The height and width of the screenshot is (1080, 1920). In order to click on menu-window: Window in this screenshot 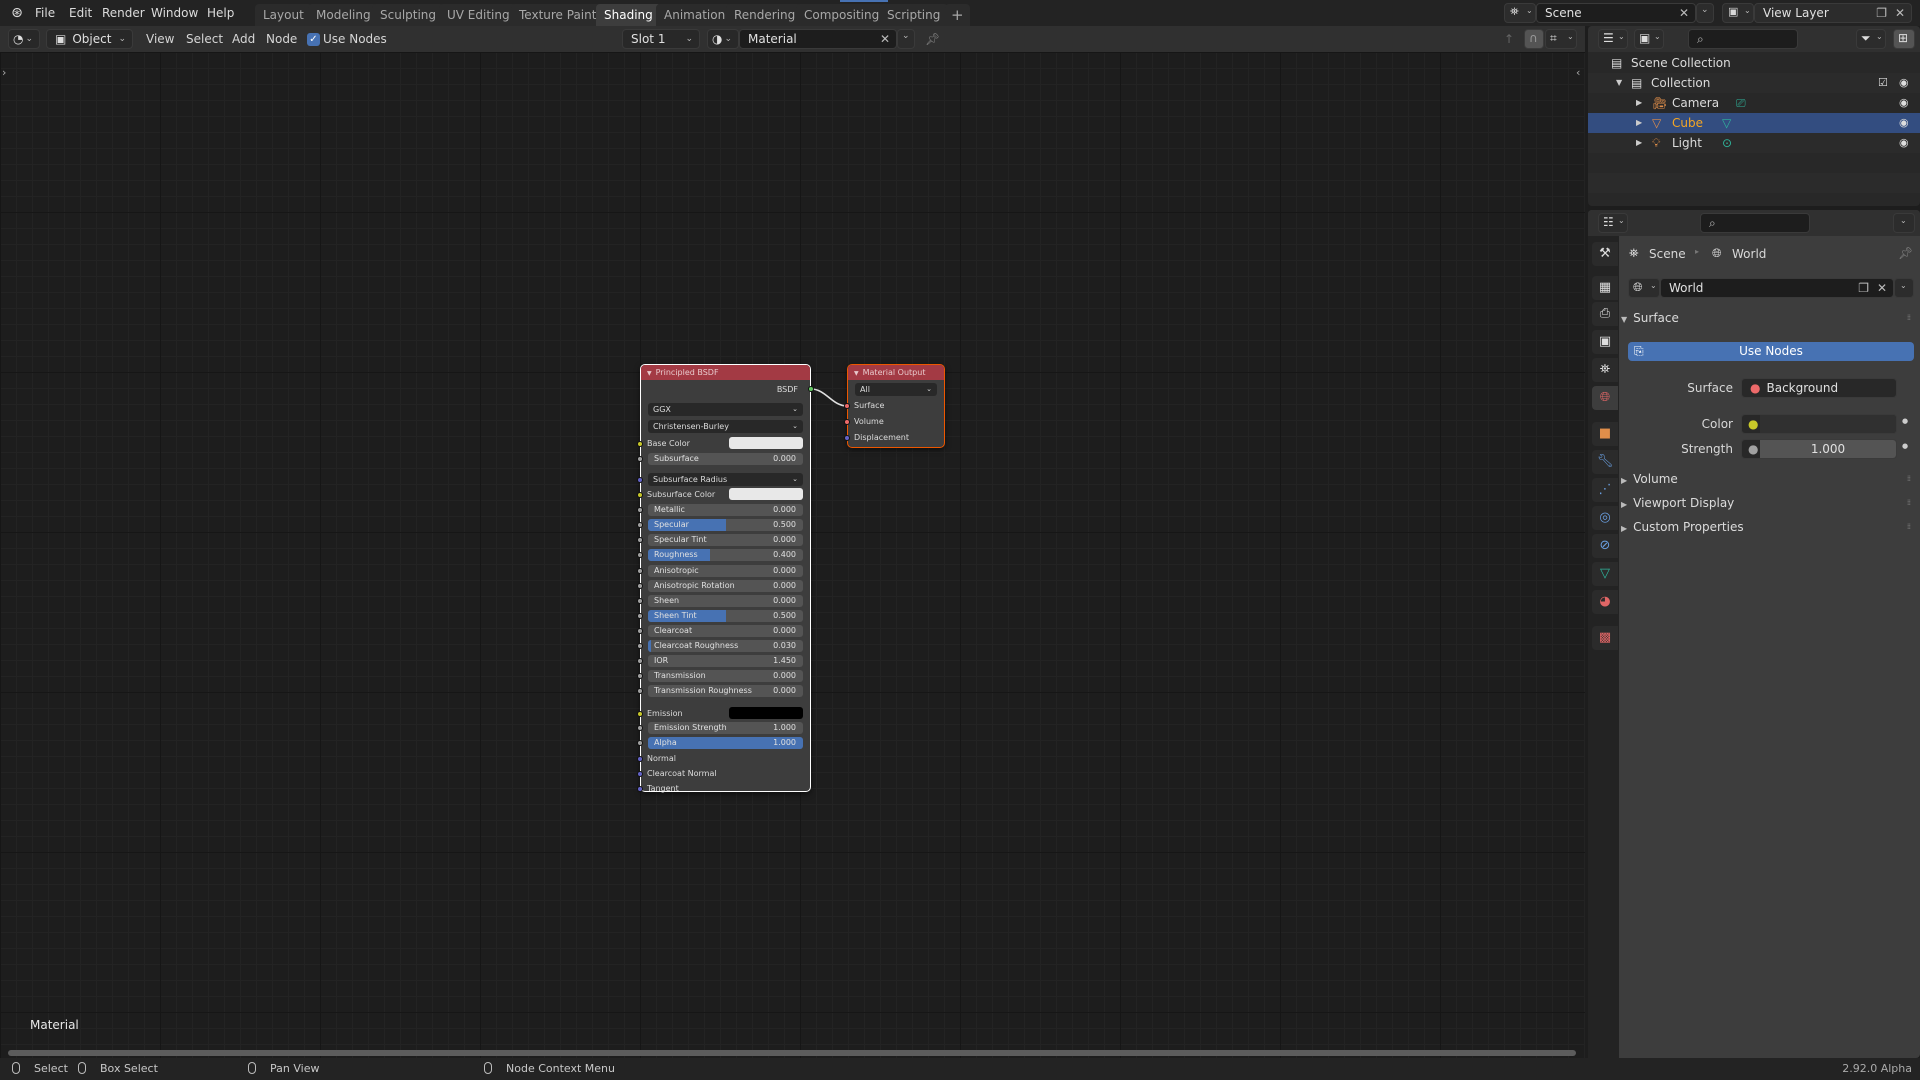, I will do `click(174, 13)`.